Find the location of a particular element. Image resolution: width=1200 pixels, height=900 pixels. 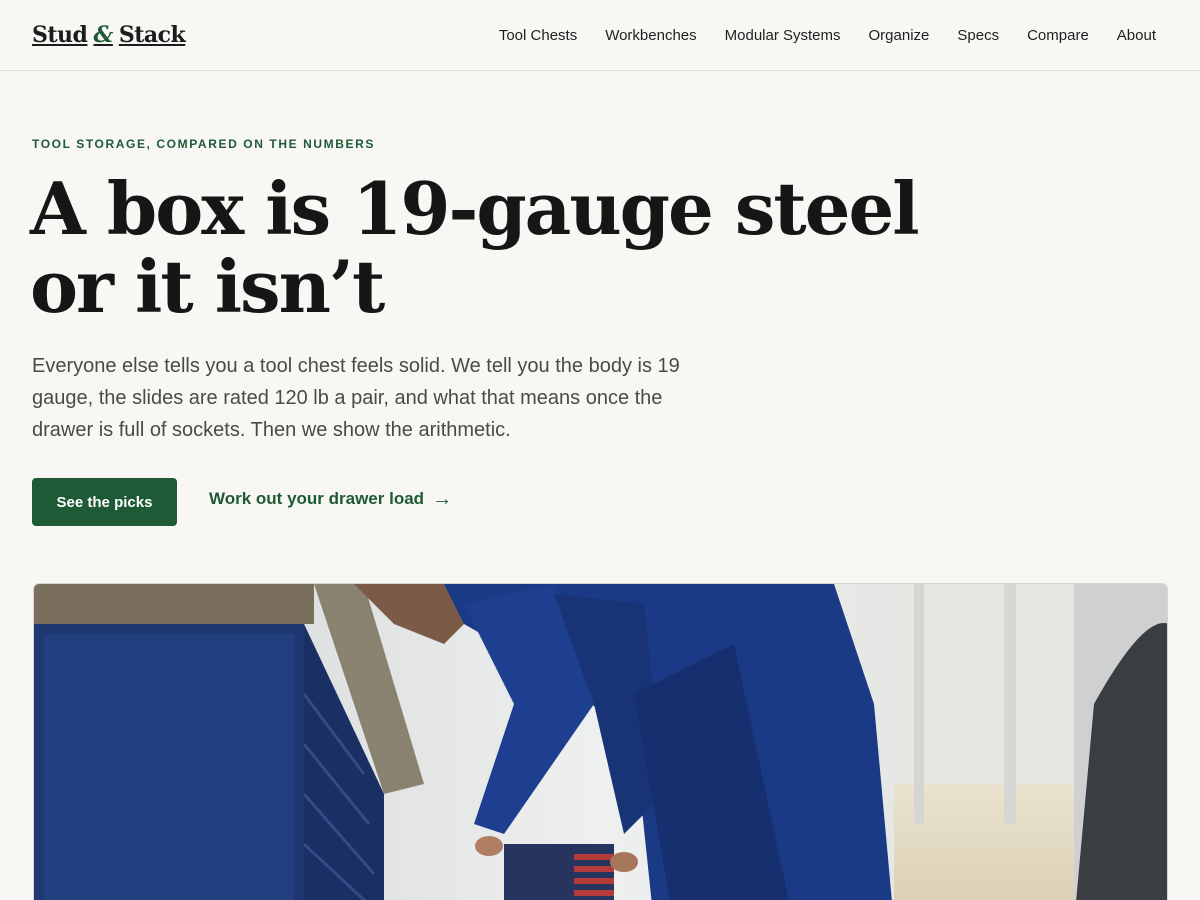

nav-about: About is located at coordinates (1136, 35).